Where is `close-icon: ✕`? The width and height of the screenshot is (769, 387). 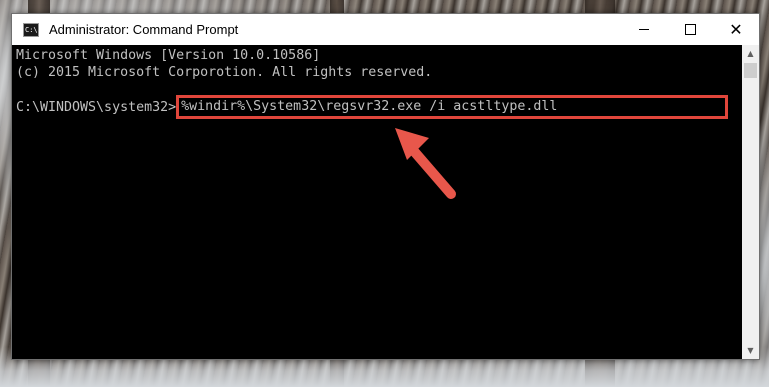
close-icon: ✕ is located at coordinates (736, 29).